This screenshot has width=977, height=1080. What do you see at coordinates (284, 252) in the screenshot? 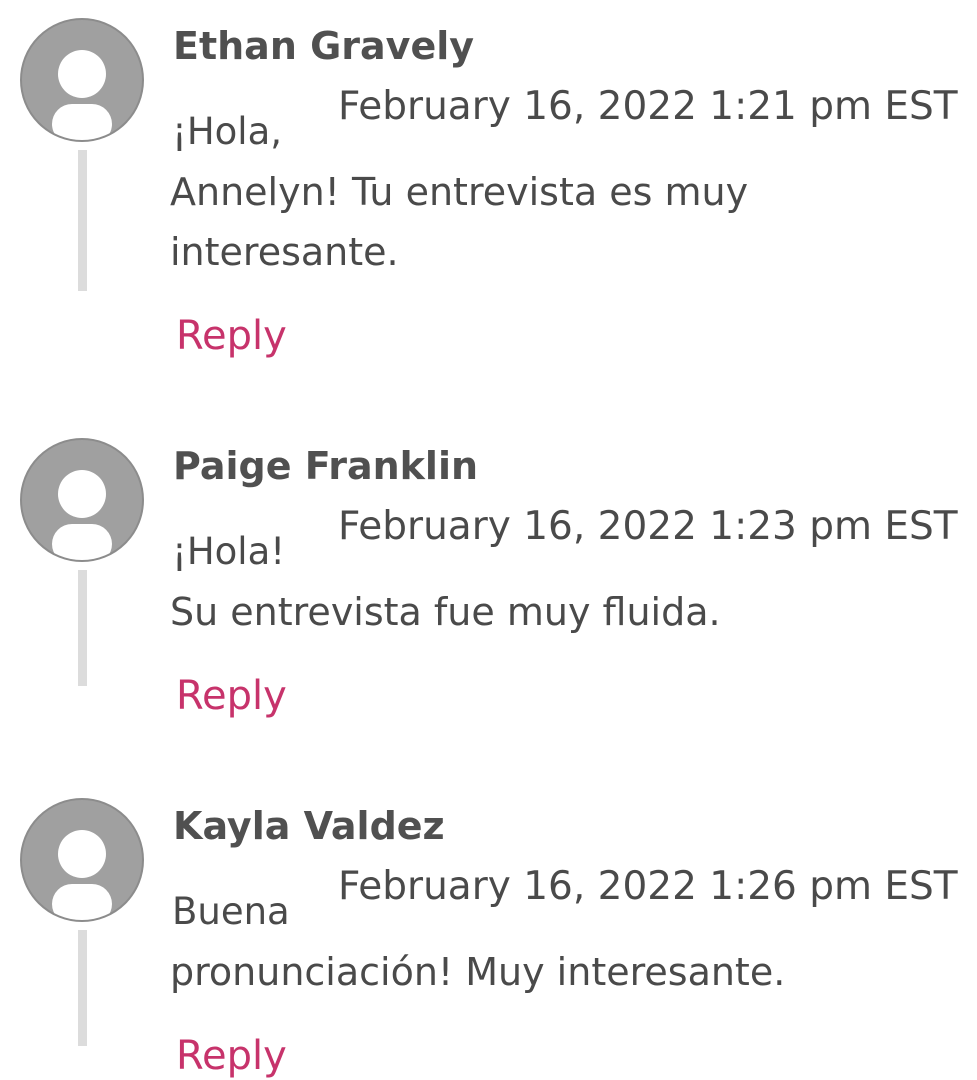
I see `comment-text-line: interesante.` at bounding box center [284, 252].